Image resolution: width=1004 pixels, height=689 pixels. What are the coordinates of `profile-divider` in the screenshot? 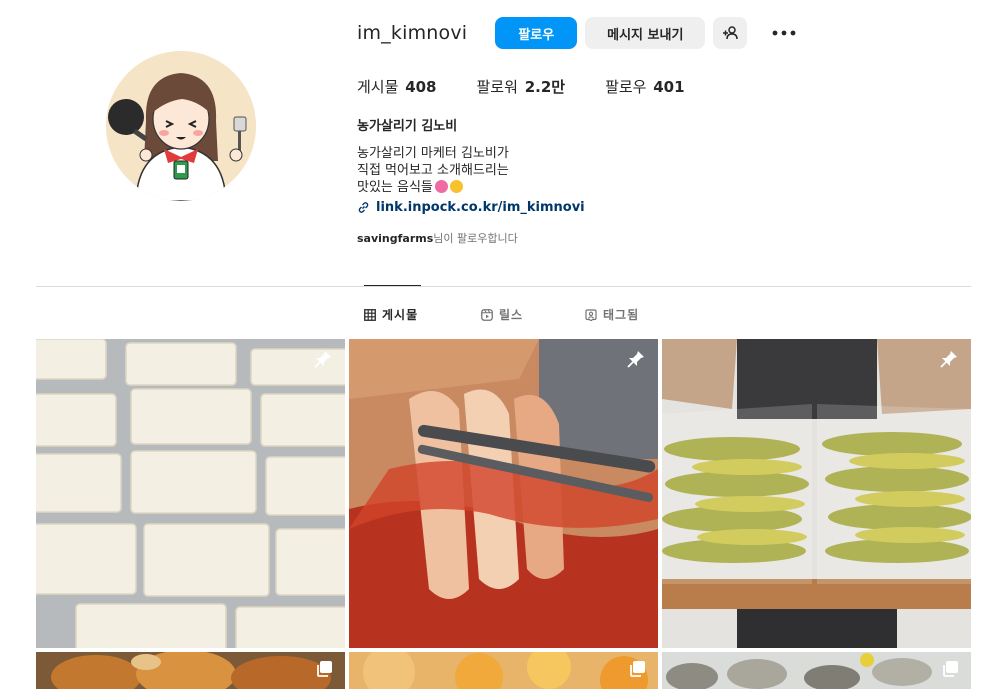 It's located at (503, 286).